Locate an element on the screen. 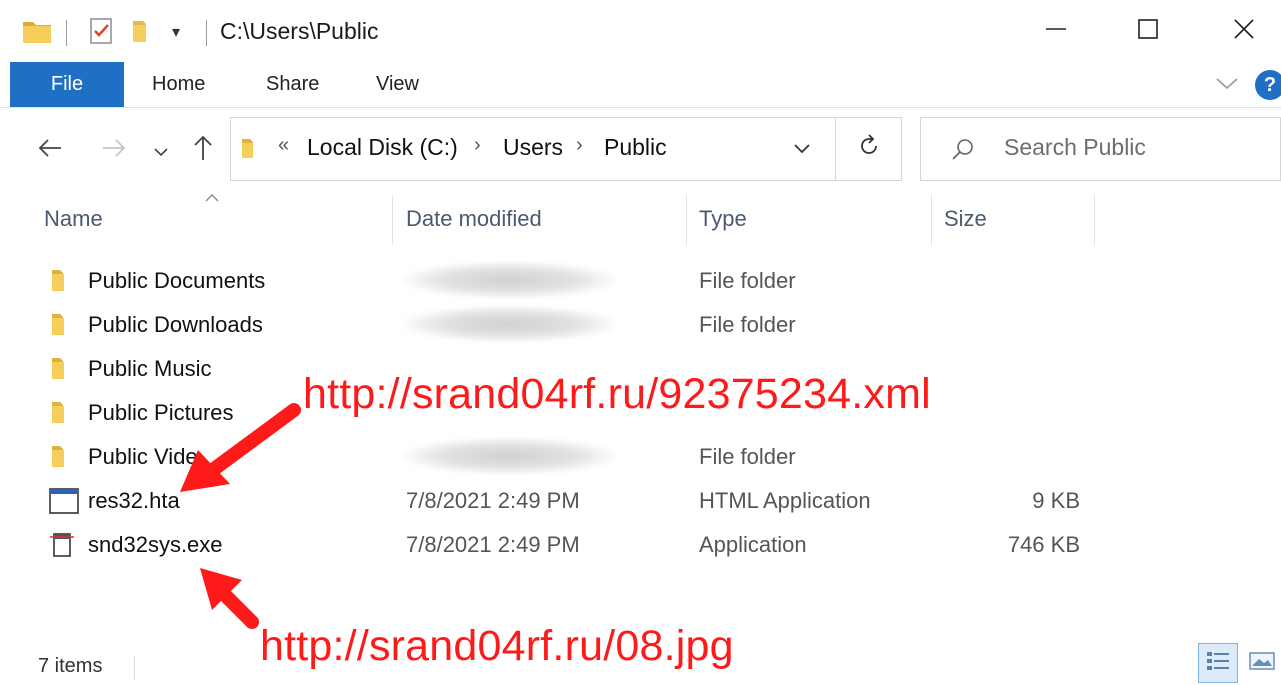  recent-locations-button is located at coordinates (161, 151).